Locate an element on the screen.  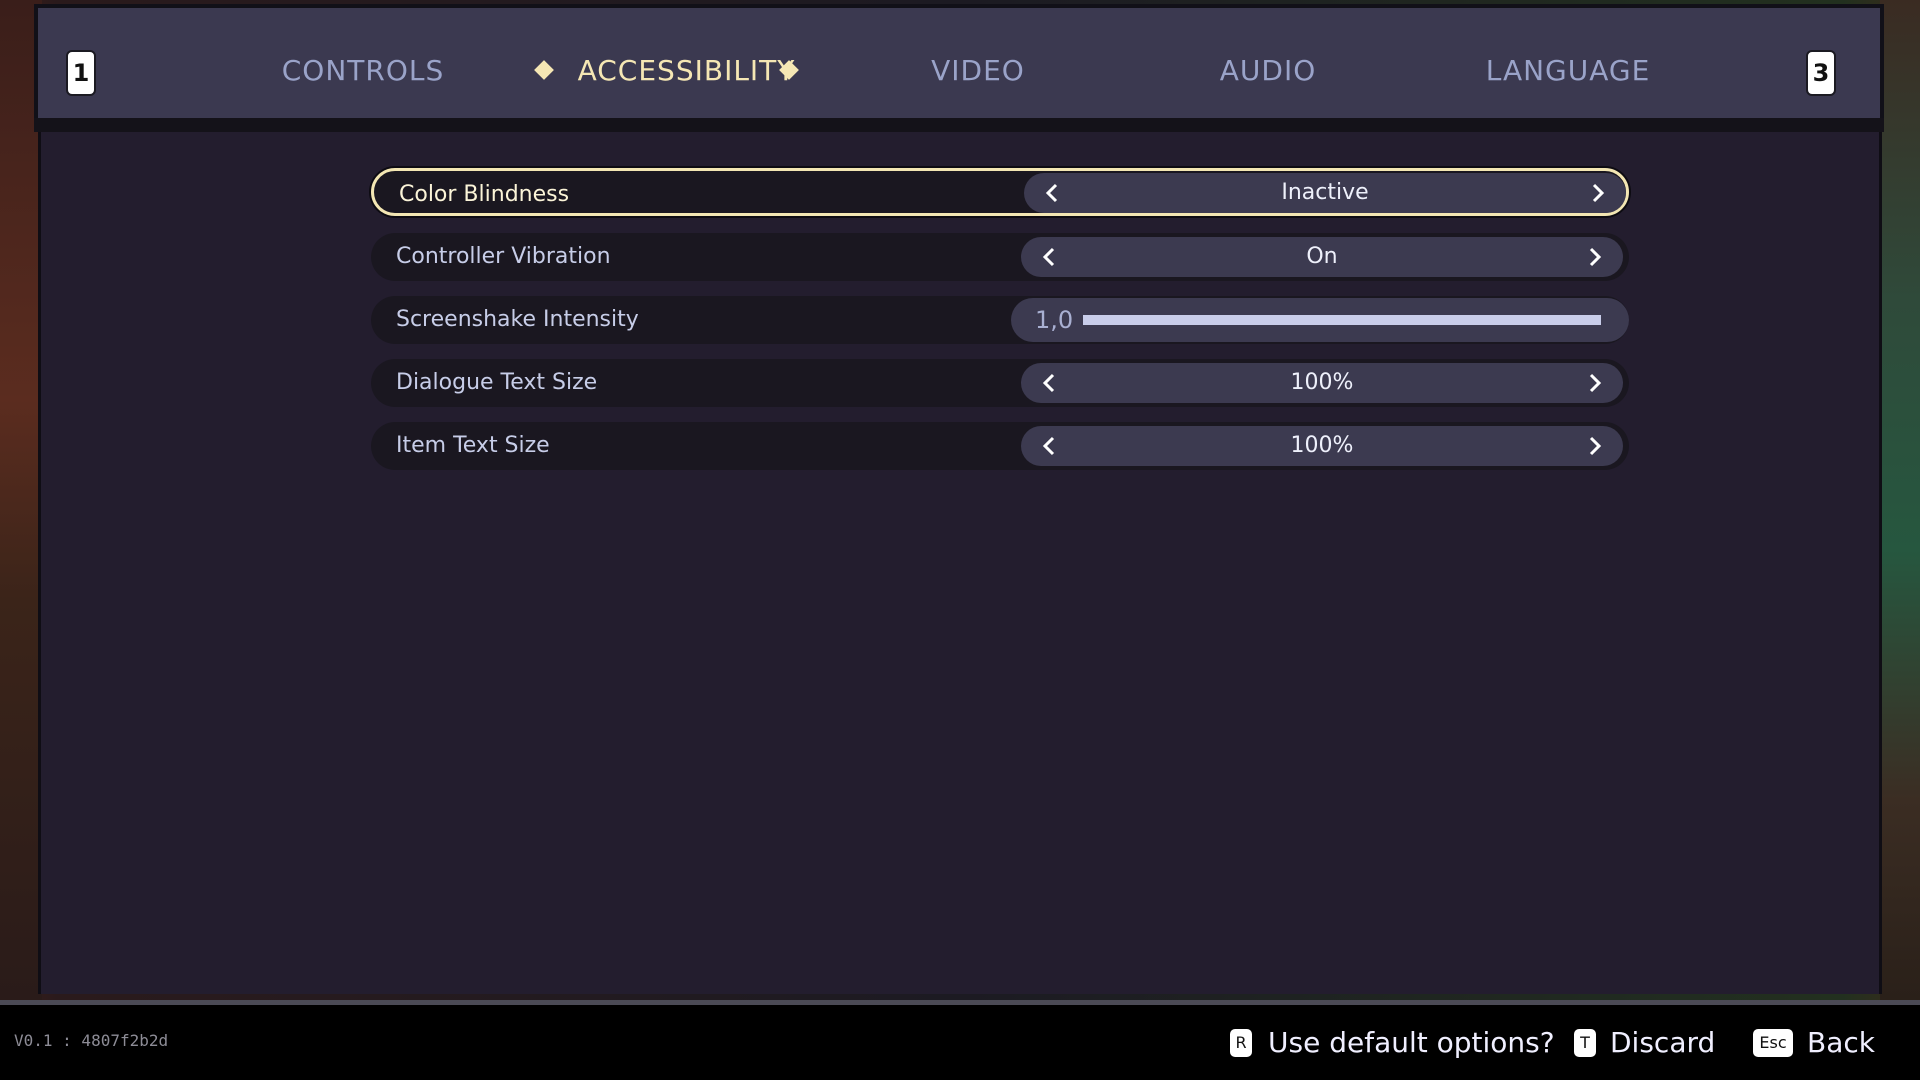
setting-label: Color Blindness is located at coordinates (484, 194).